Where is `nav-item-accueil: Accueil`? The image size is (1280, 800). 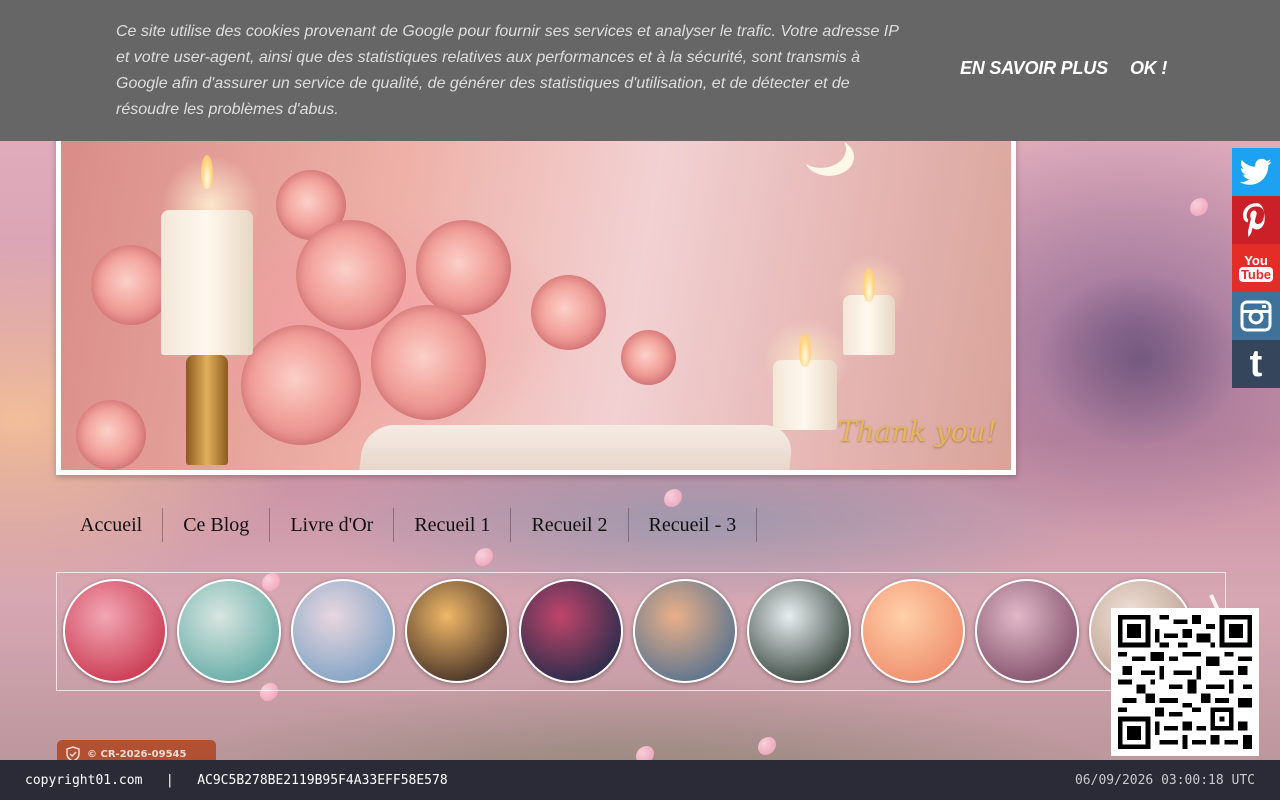
nav-item-accueil: Accueil is located at coordinates (112, 525).